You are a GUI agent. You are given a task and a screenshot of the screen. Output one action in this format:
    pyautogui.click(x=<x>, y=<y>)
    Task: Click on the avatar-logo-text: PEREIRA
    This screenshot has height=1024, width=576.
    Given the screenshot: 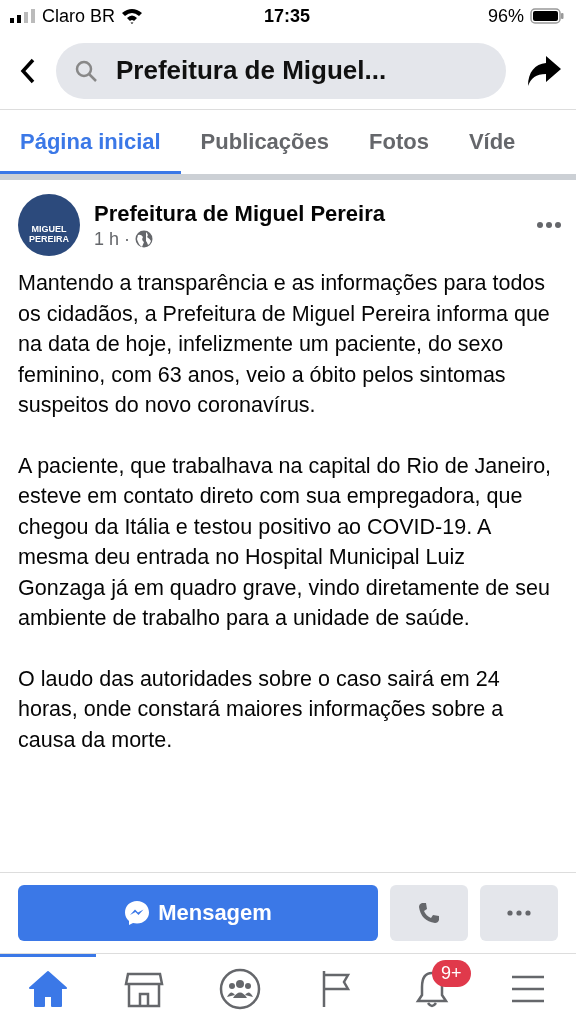 What is the action you would take?
    pyautogui.click(x=49, y=239)
    